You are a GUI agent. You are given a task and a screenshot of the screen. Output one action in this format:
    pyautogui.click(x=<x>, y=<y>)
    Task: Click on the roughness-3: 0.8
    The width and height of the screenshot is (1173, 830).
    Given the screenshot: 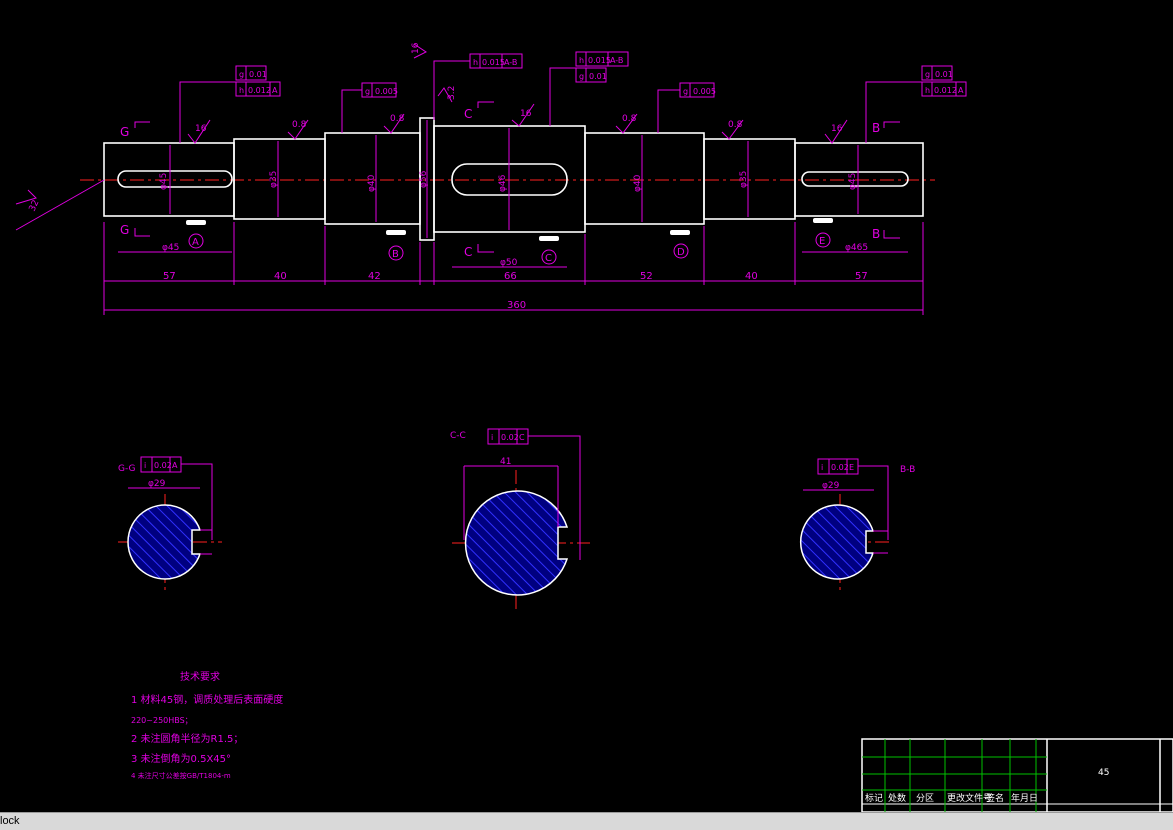 What is the action you would take?
    pyautogui.click(x=397, y=119)
    